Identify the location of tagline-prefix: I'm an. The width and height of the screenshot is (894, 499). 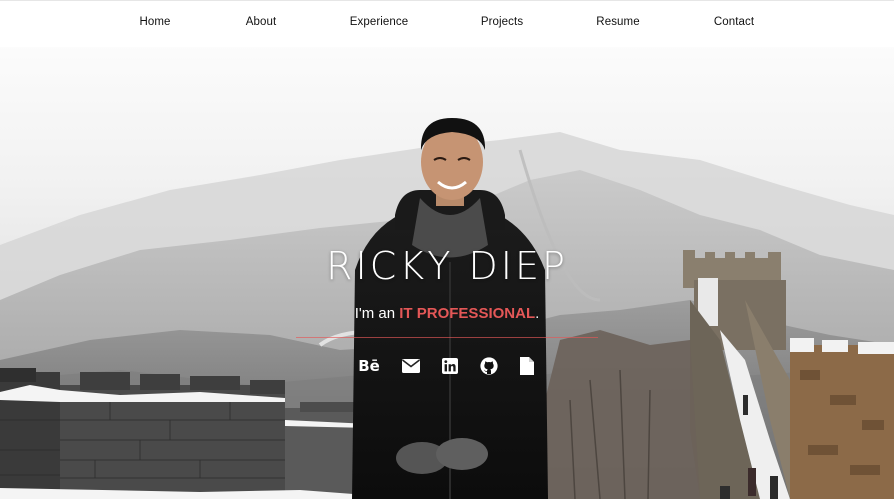
(377, 313).